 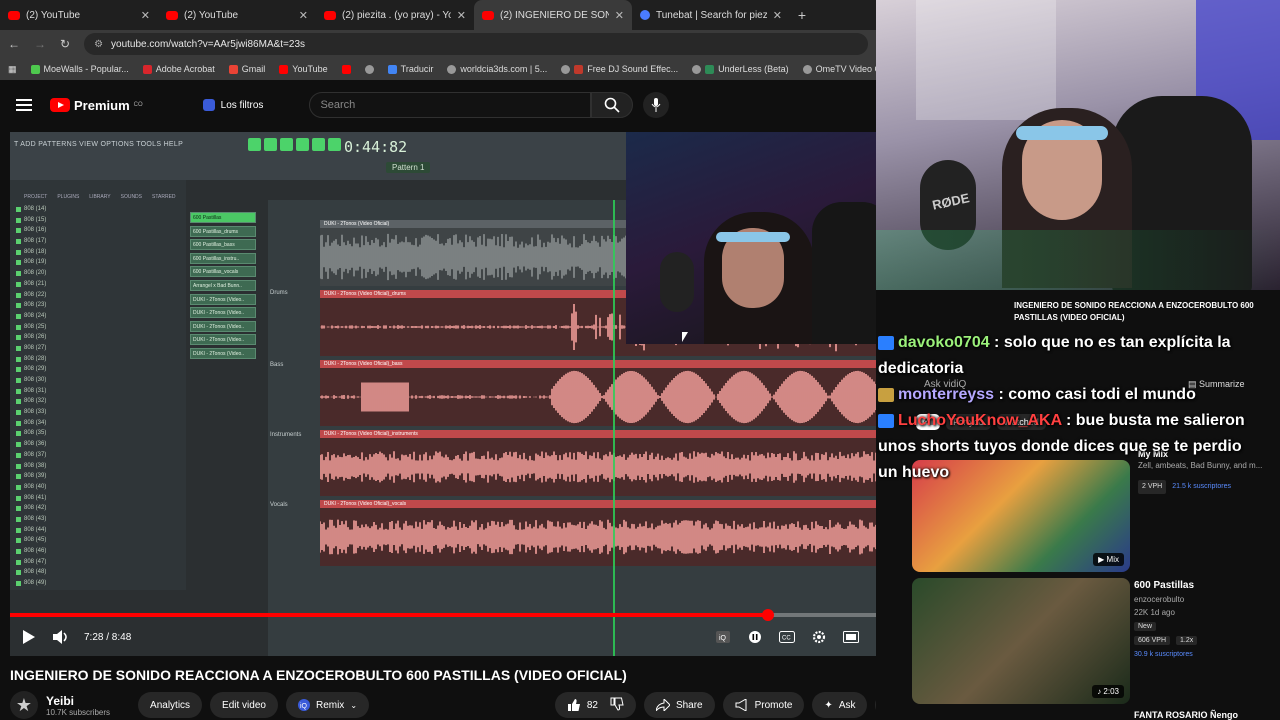 I want to click on tab-piezita: (2) piezita . (yo pray) - YouTube ✕, so click(x=395, y=15).